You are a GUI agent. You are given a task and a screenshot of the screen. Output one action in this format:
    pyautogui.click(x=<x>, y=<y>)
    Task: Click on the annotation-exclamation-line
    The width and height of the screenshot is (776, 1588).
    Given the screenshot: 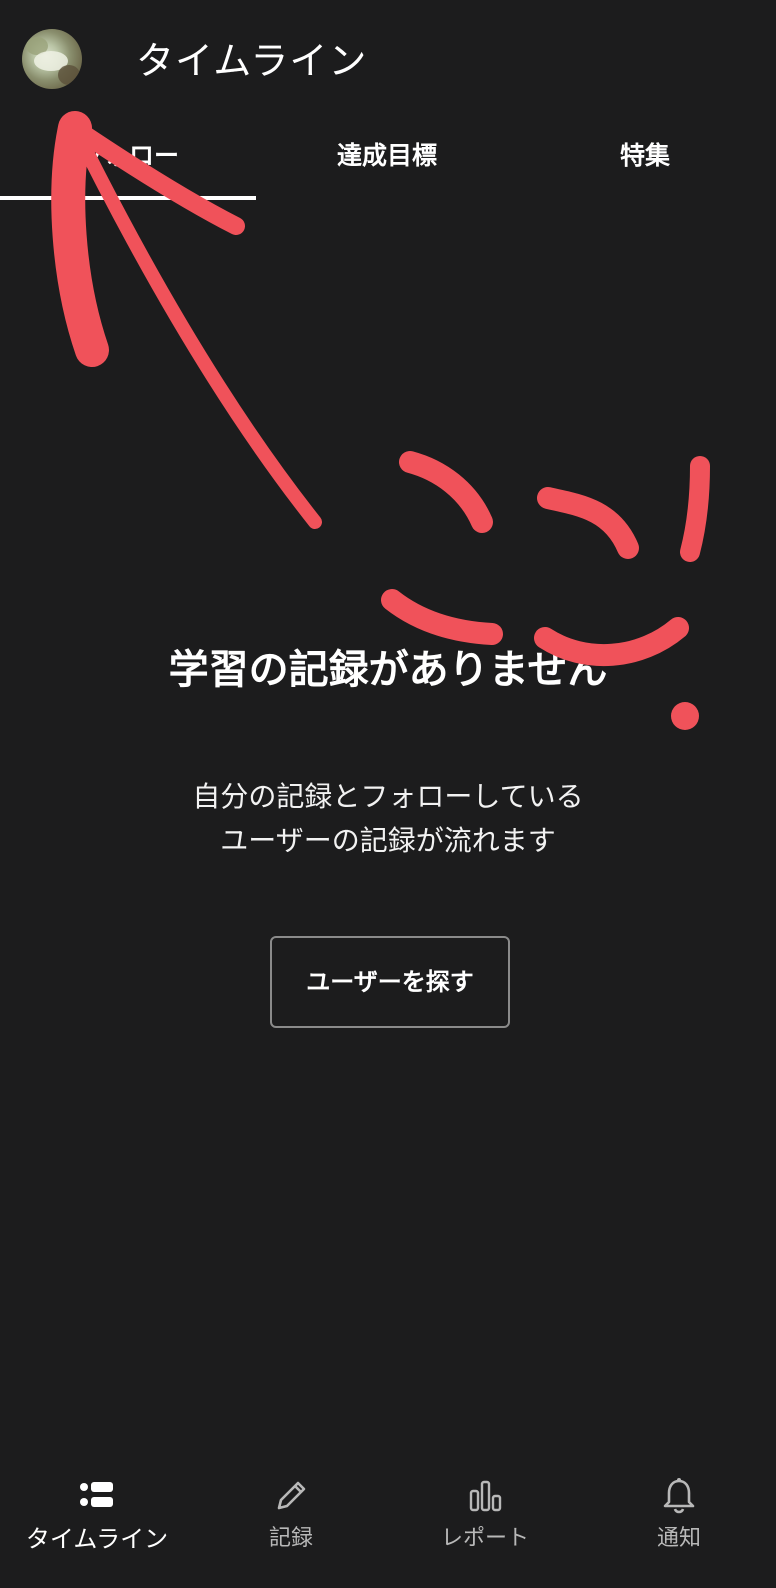 What is the action you would take?
    pyautogui.click(x=695, y=509)
    